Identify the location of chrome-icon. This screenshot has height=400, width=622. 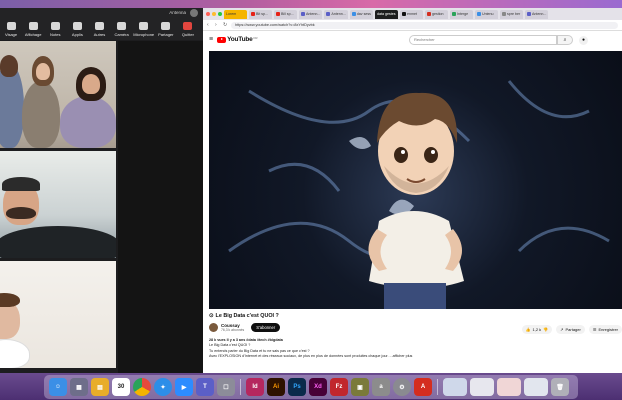
(142, 387).